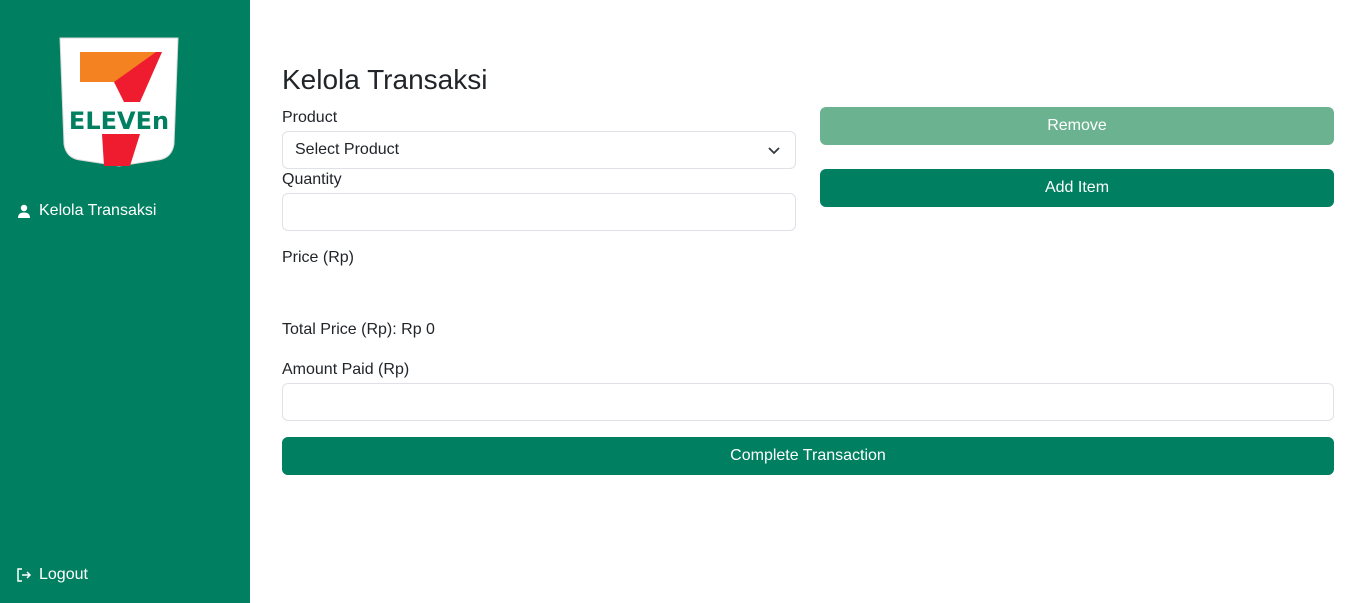 Image resolution: width=1366 pixels, height=603 pixels. I want to click on amount-paid-label: Amount Paid (Rp), so click(346, 369).